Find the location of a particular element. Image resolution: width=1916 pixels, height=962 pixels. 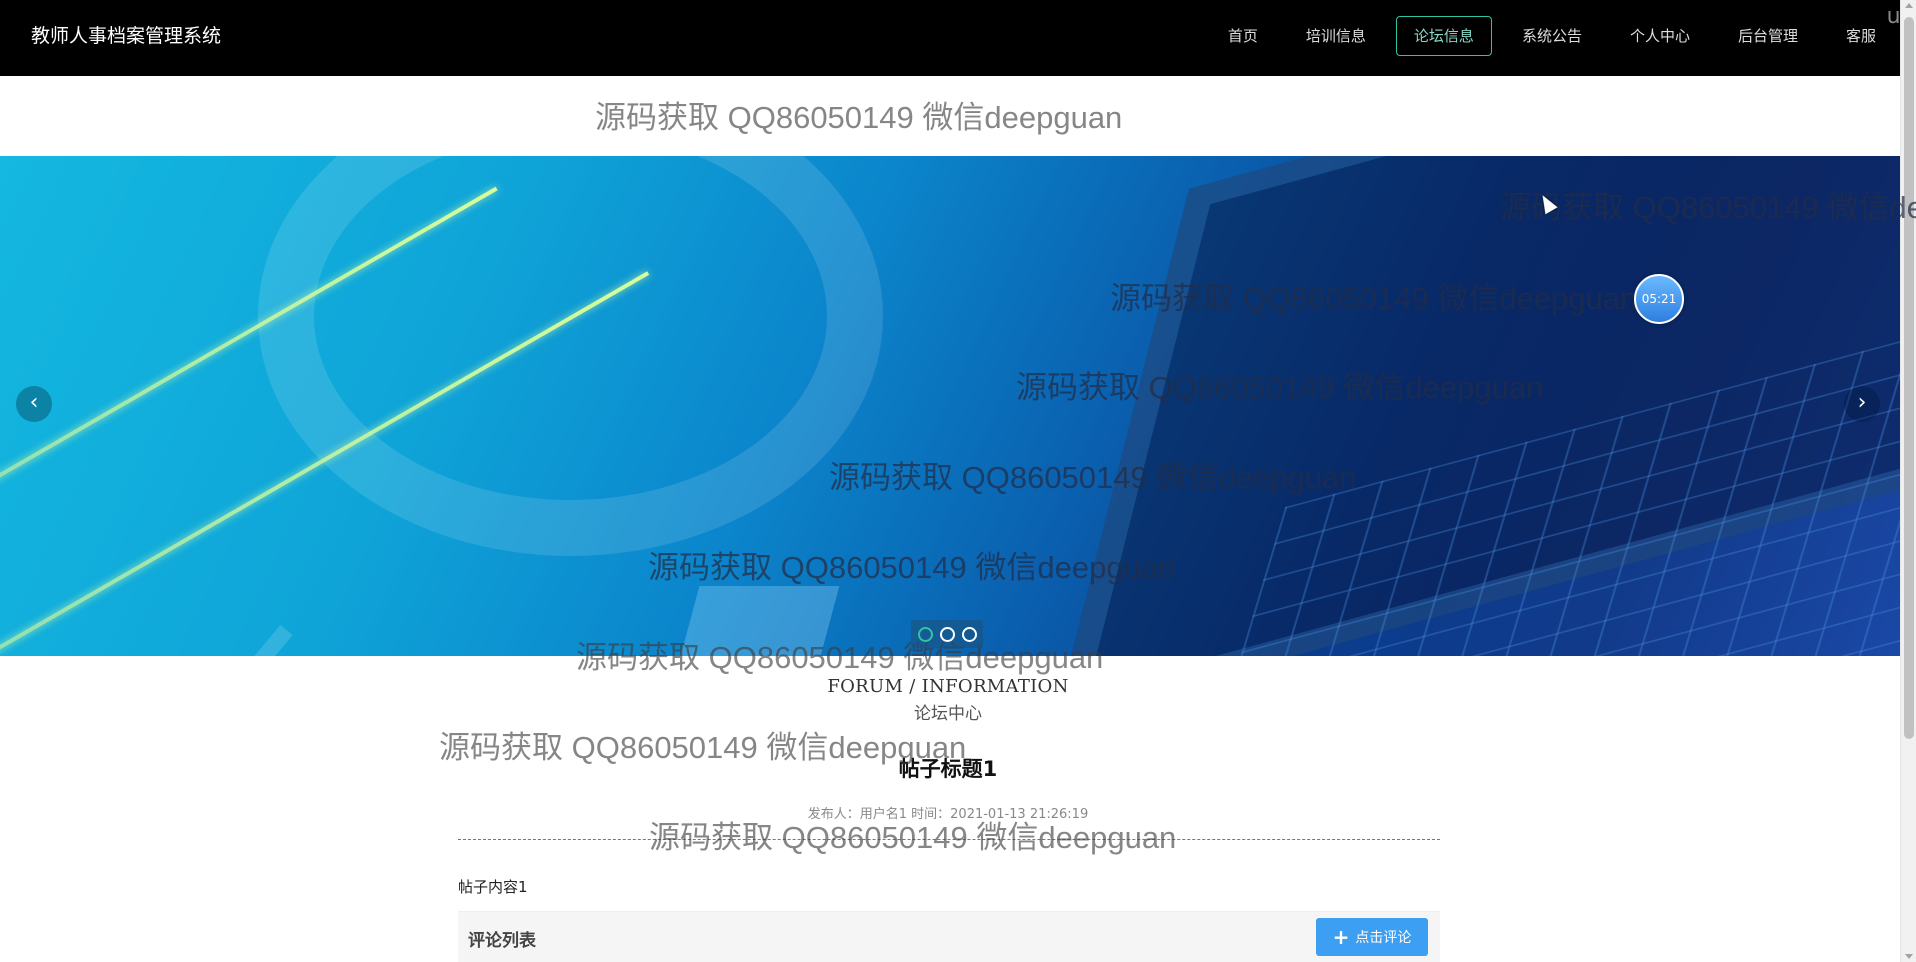

nav-training: 培训信息 is located at coordinates (1336, 36).